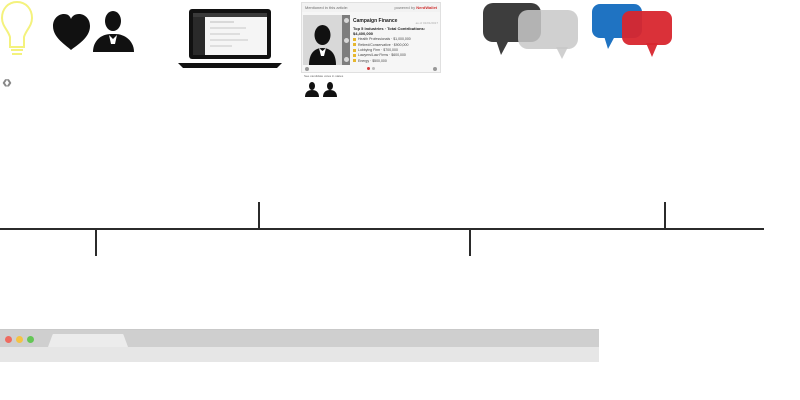 This screenshot has height=400, width=800. What do you see at coordinates (396, 50) in the screenshot?
I see `card-row: Lobbying Firm · $700,000` at bounding box center [396, 50].